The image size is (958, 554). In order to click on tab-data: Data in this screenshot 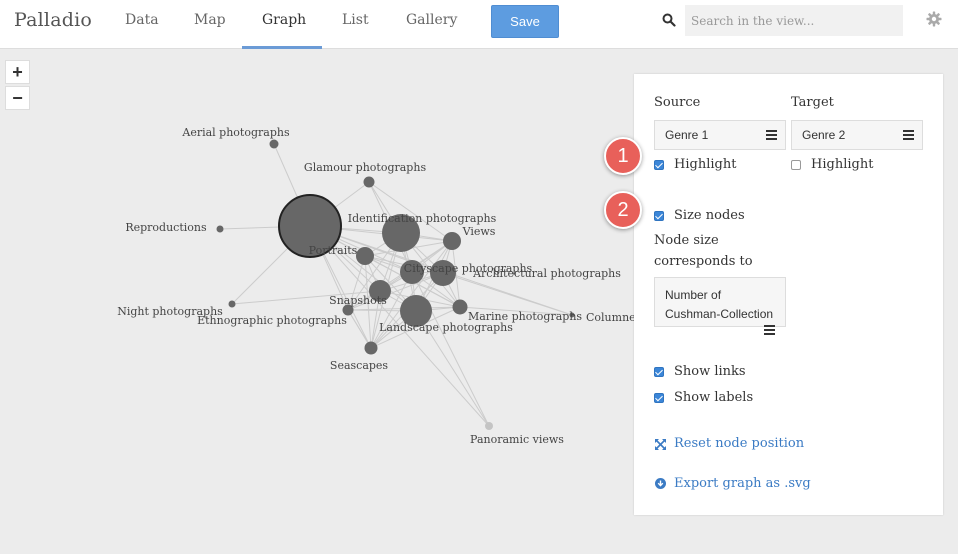, I will do `click(142, 20)`.